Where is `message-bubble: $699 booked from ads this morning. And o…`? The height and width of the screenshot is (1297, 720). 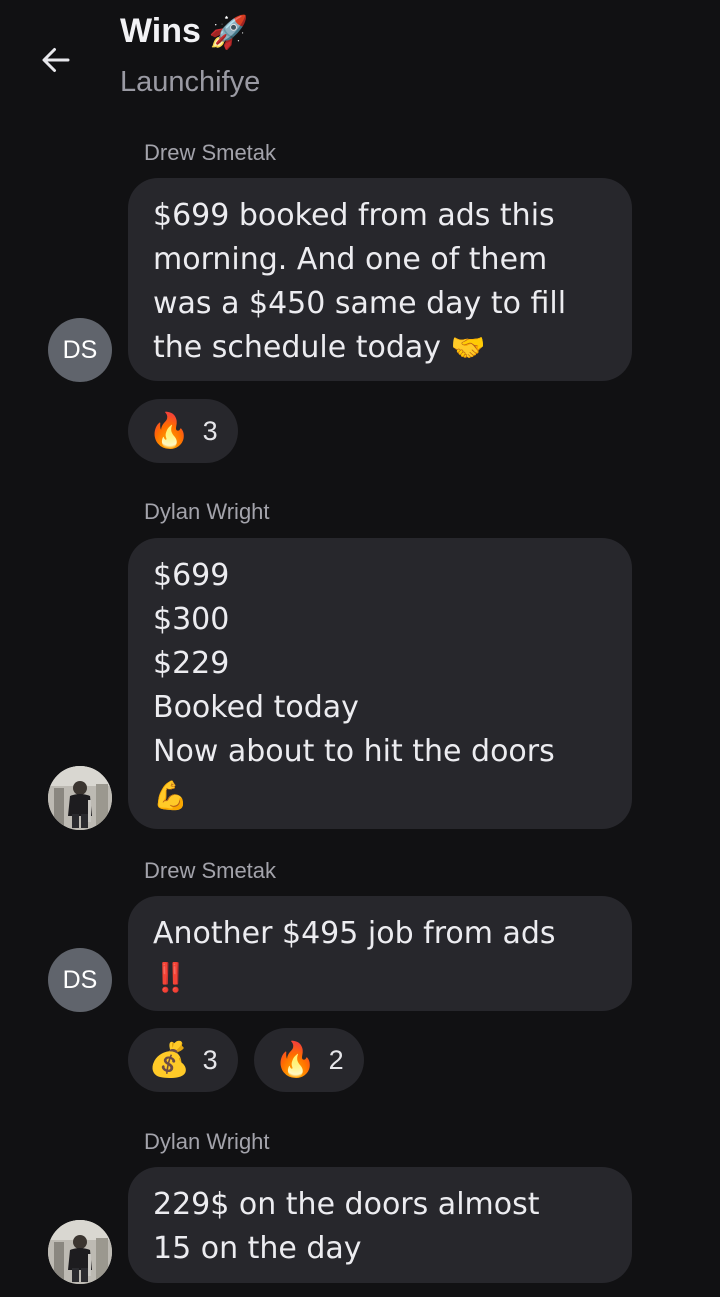
message-bubble: $699 booked from ads this morning. And o… is located at coordinates (380, 279).